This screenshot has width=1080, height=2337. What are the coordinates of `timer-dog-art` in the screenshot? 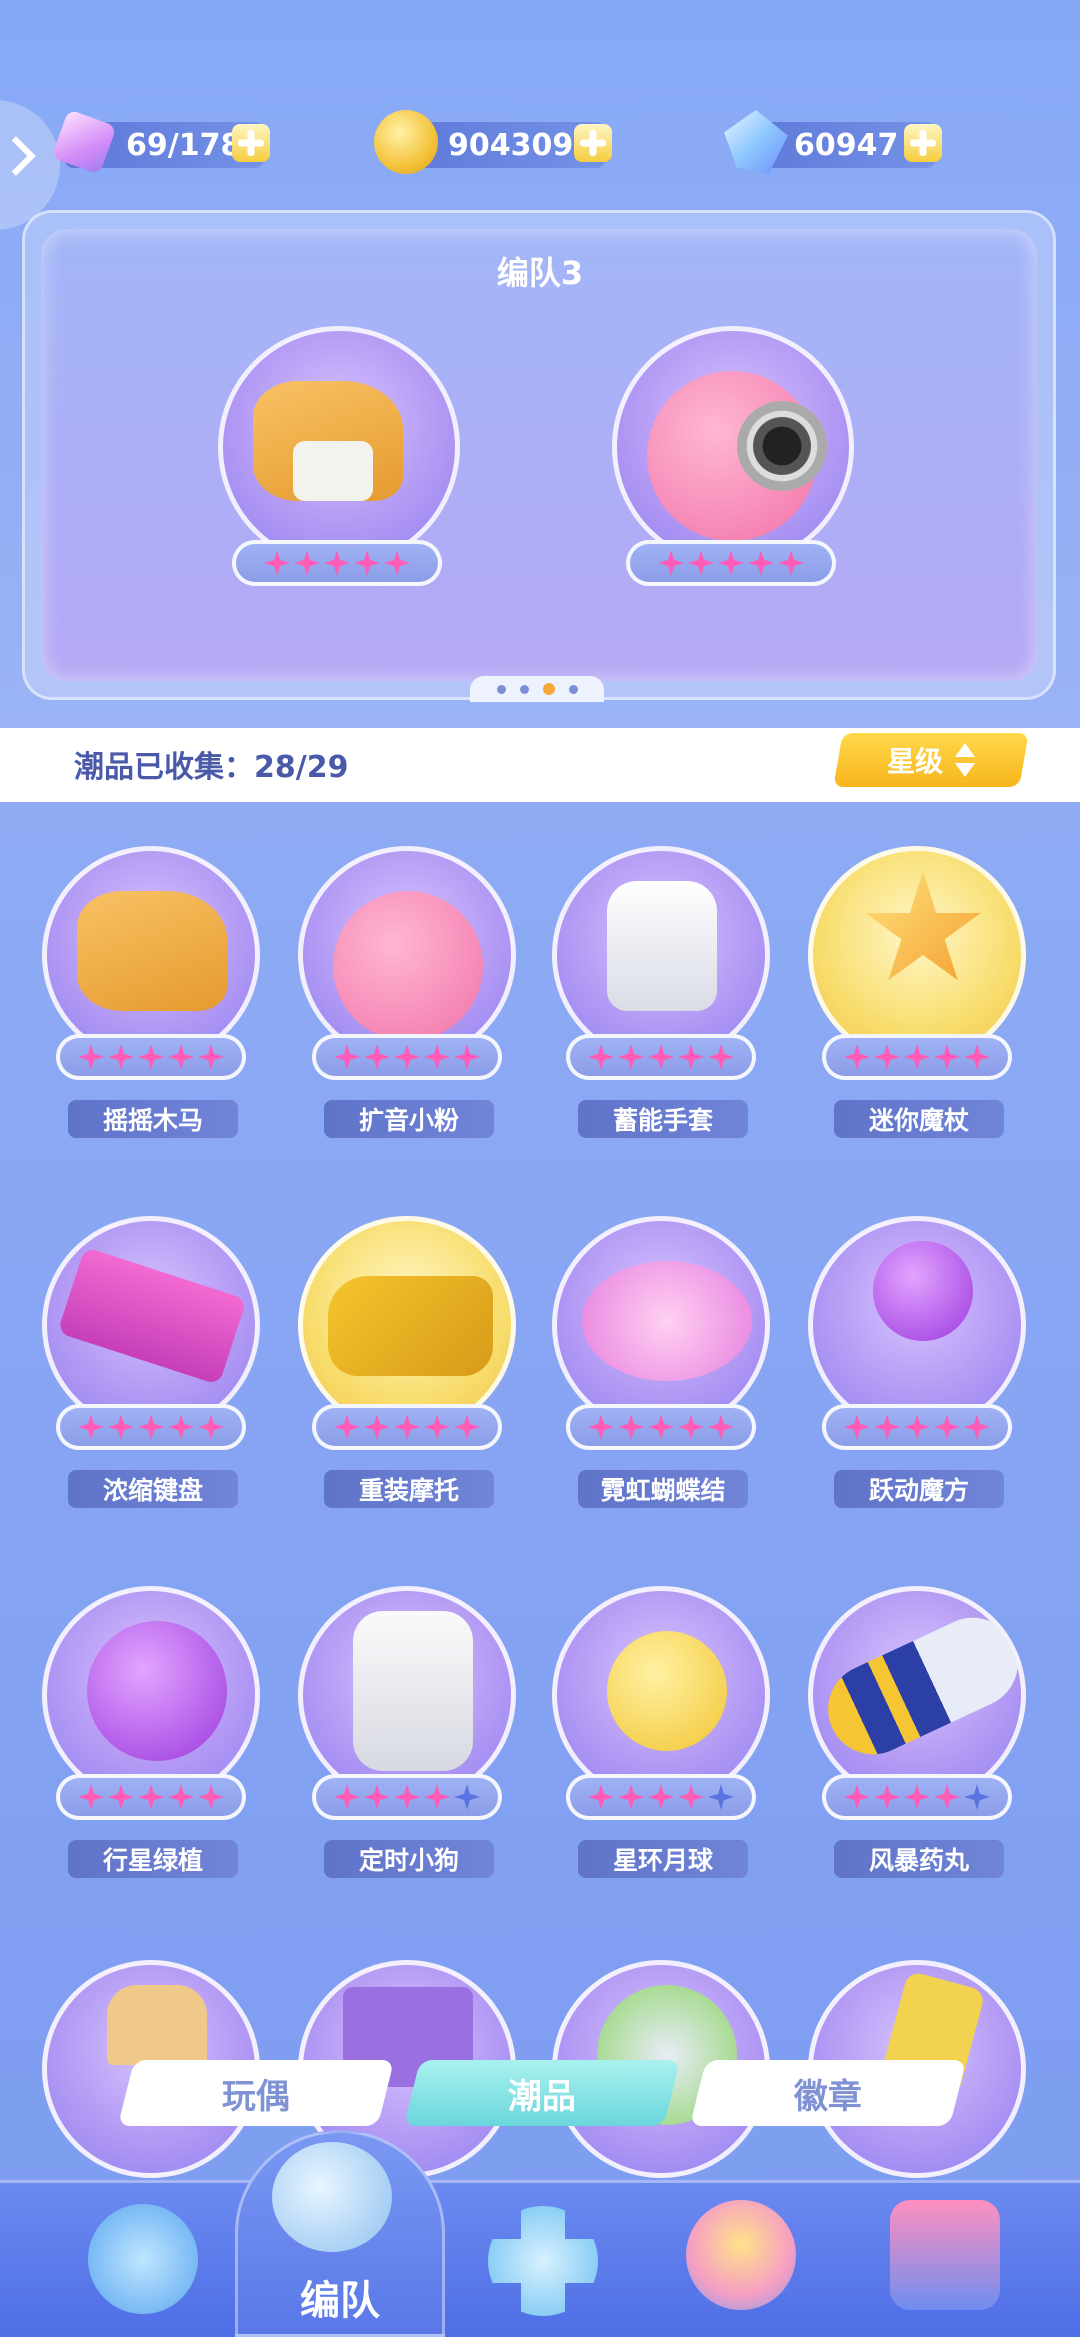 It's located at (413, 1691).